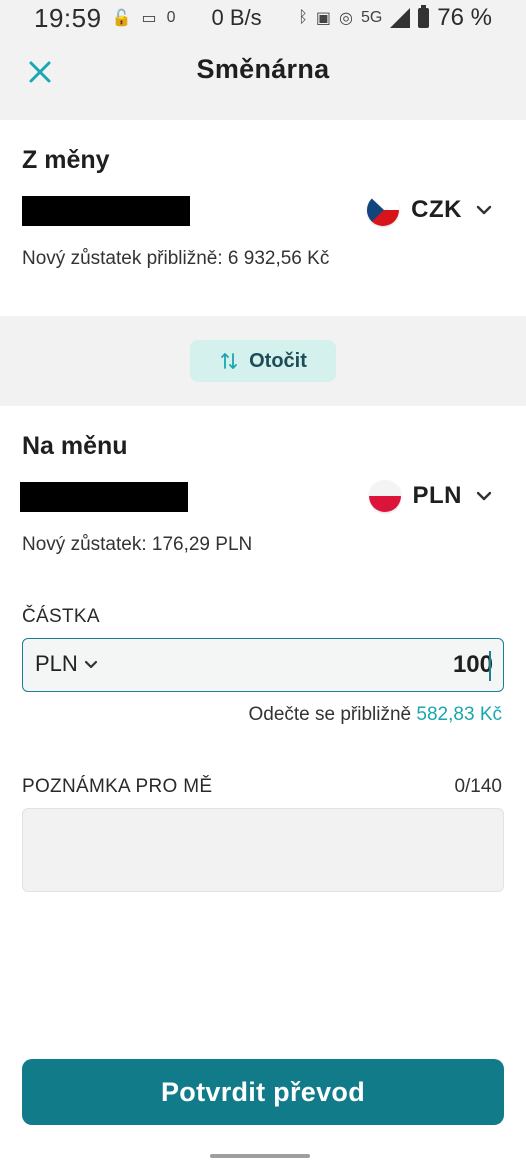 The height and width of the screenshot is (1168, 526). Describe the element at coordinates (330, 714) in the screenshot. I see `deduct-prefix: Odečte se přibližně` at that location.